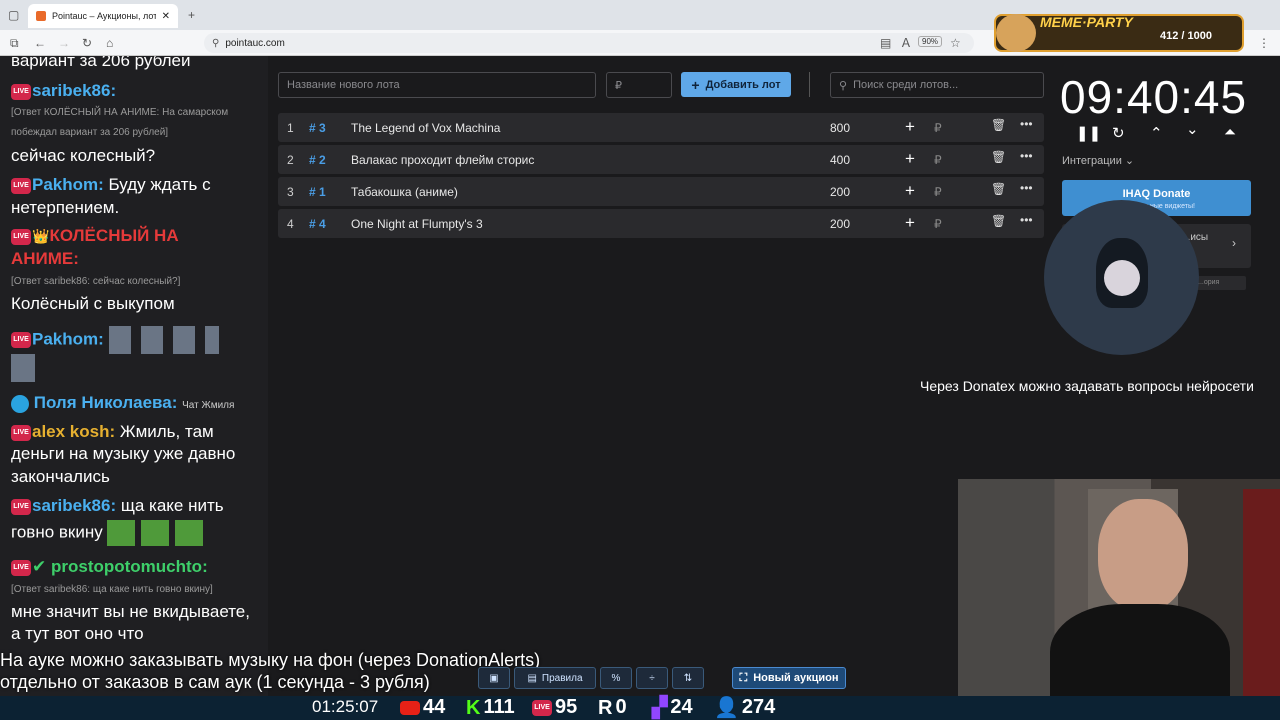 The height and width of the screenshot is (720, 1280). Describe the element at coordinates (114, 235) in the screenshot. I see `chat-nick: КОЛЁСНЫЙ НА` at that location.